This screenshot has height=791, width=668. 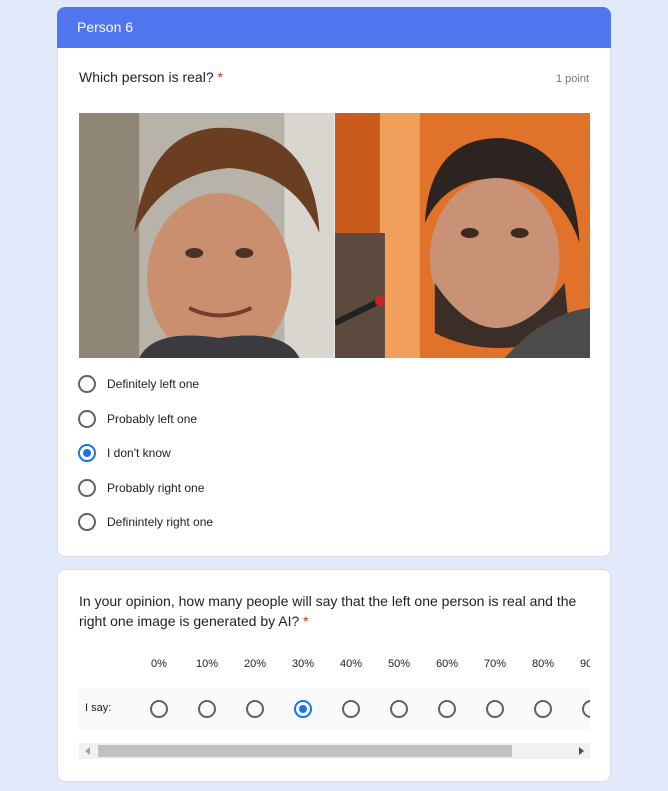 What do you see at coordinates (98, 708) in the screenshot?
I see `row-label: I say:` at bounding box center [98, 708].